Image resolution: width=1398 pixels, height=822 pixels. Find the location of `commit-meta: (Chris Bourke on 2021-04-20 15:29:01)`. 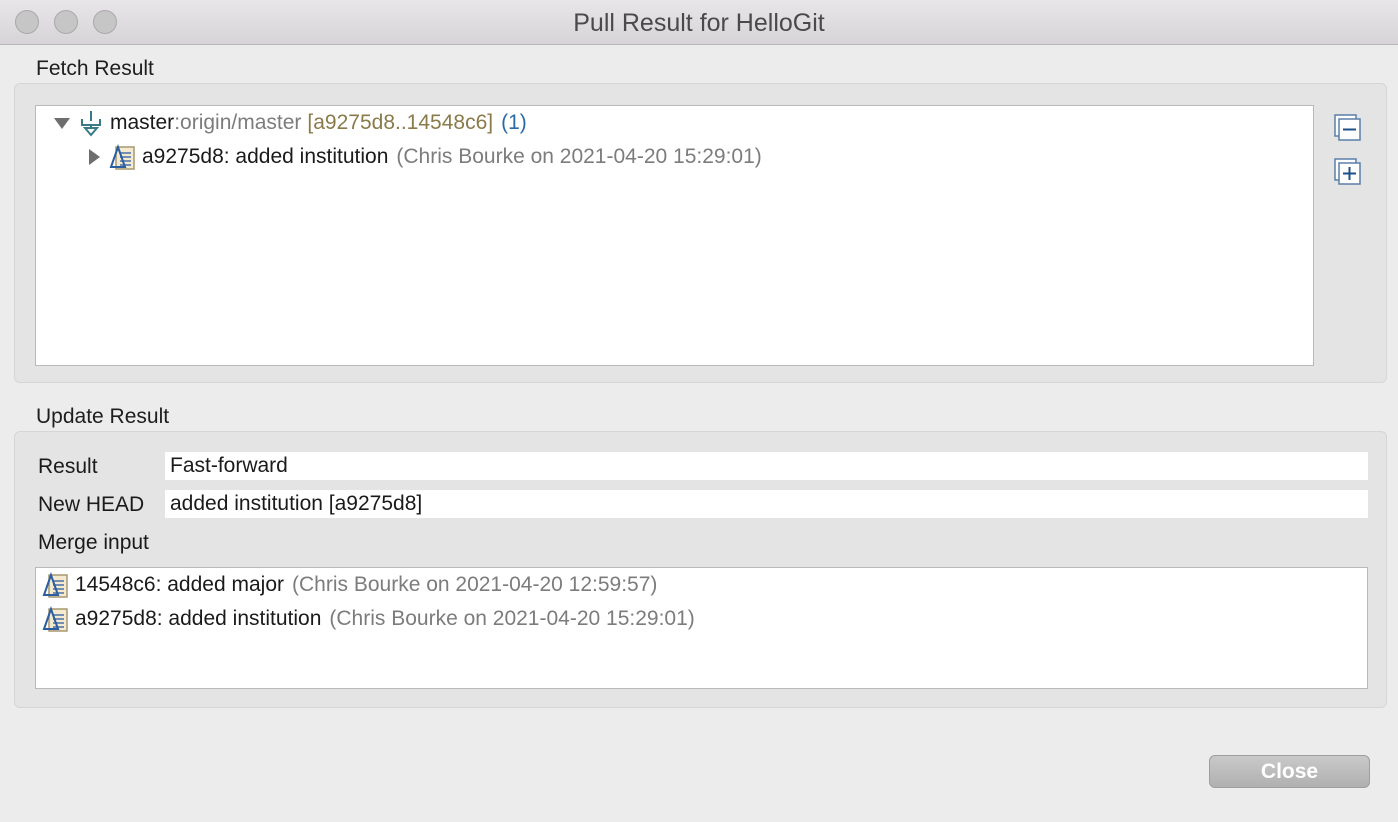

commit-meta: (Chris Bourke on 2021-04-20 15:29:01) is located at coordinates (579, 156).